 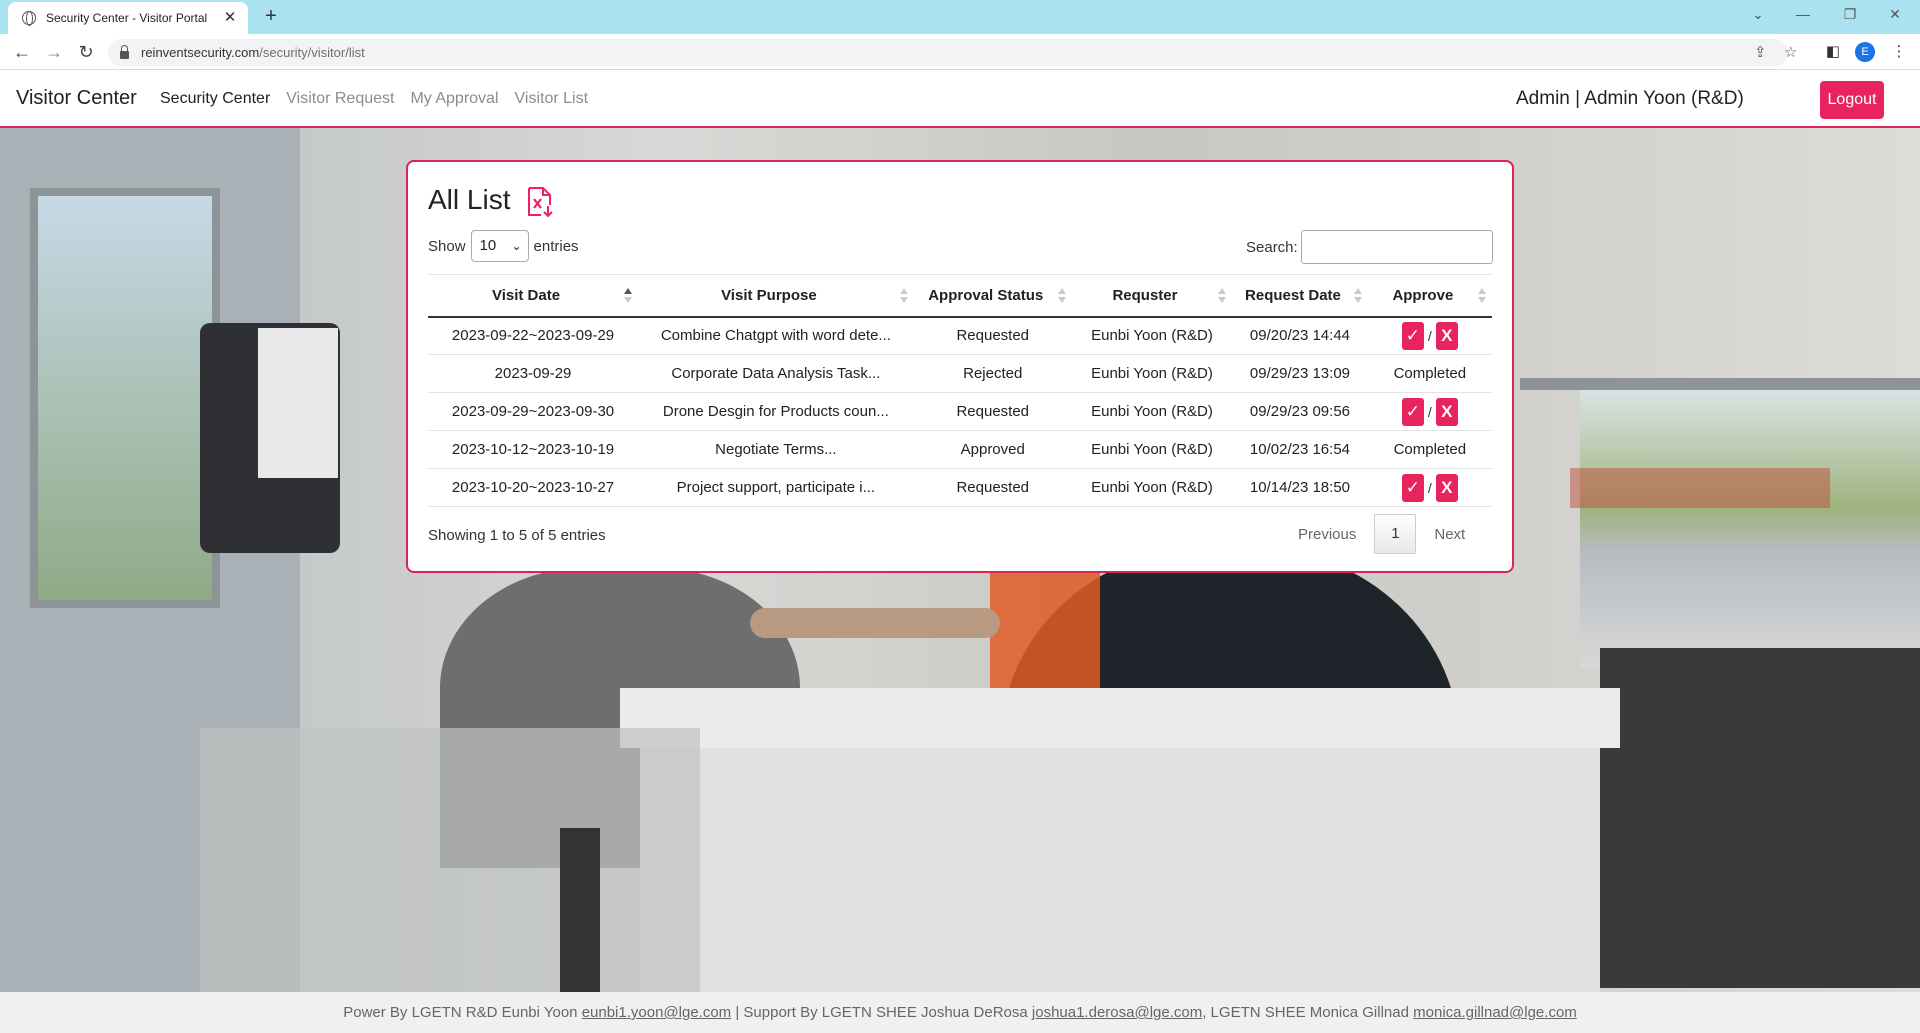 I want to click on column-header-visit-purpose: Visit Purpose, so click(x=776, y=296).